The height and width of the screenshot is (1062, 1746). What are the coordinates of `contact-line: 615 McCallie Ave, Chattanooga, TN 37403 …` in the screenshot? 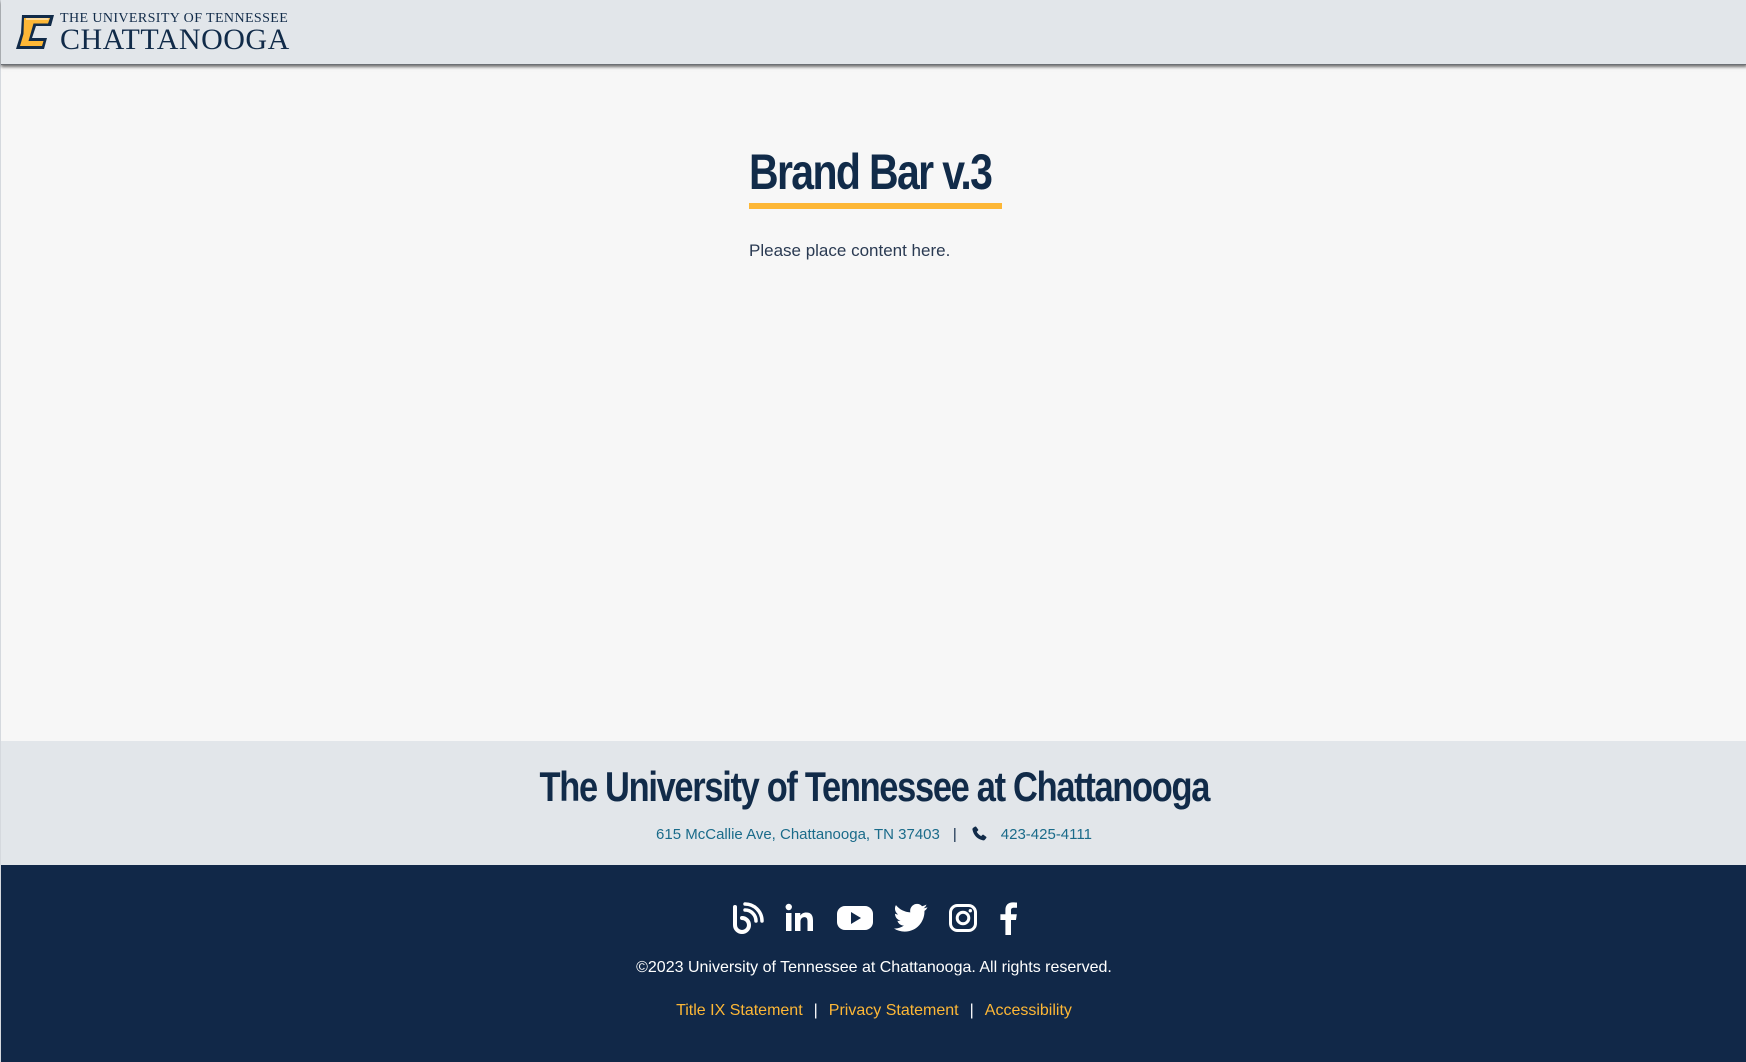 It's located at (873, 834).